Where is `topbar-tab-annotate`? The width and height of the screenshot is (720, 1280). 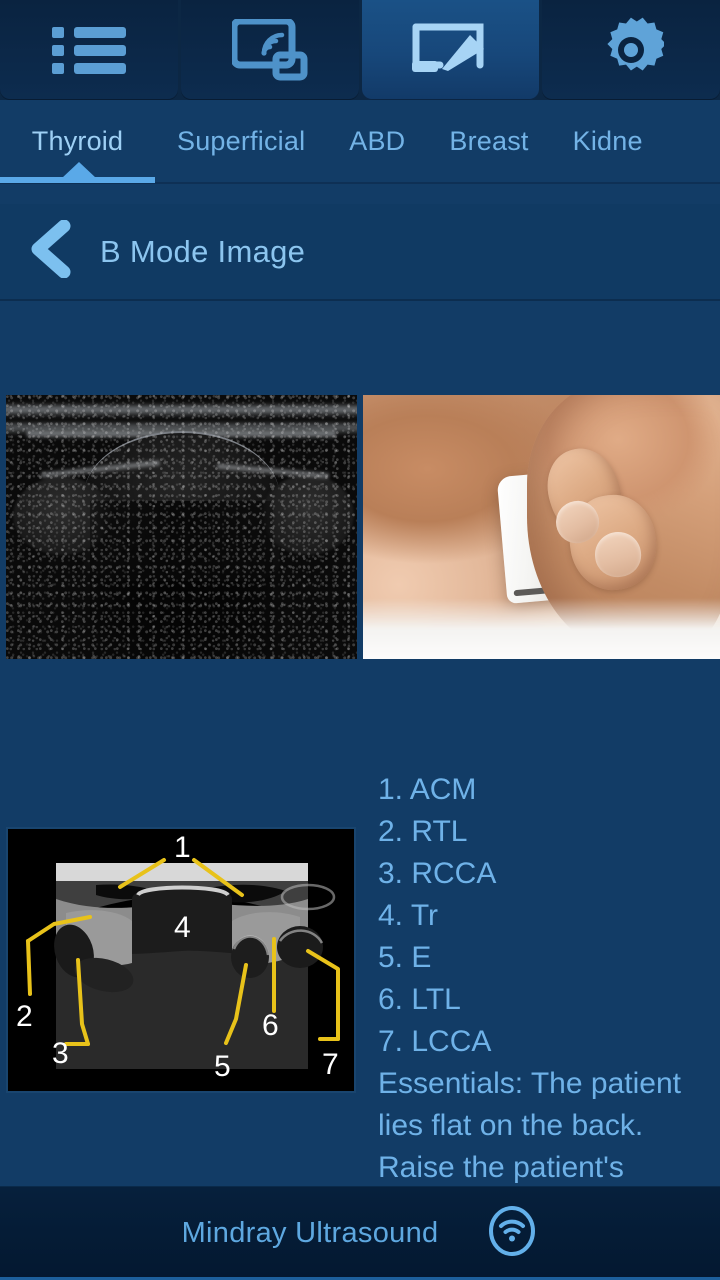 topbar-tab-annotate is located at coordinates (450, 50).